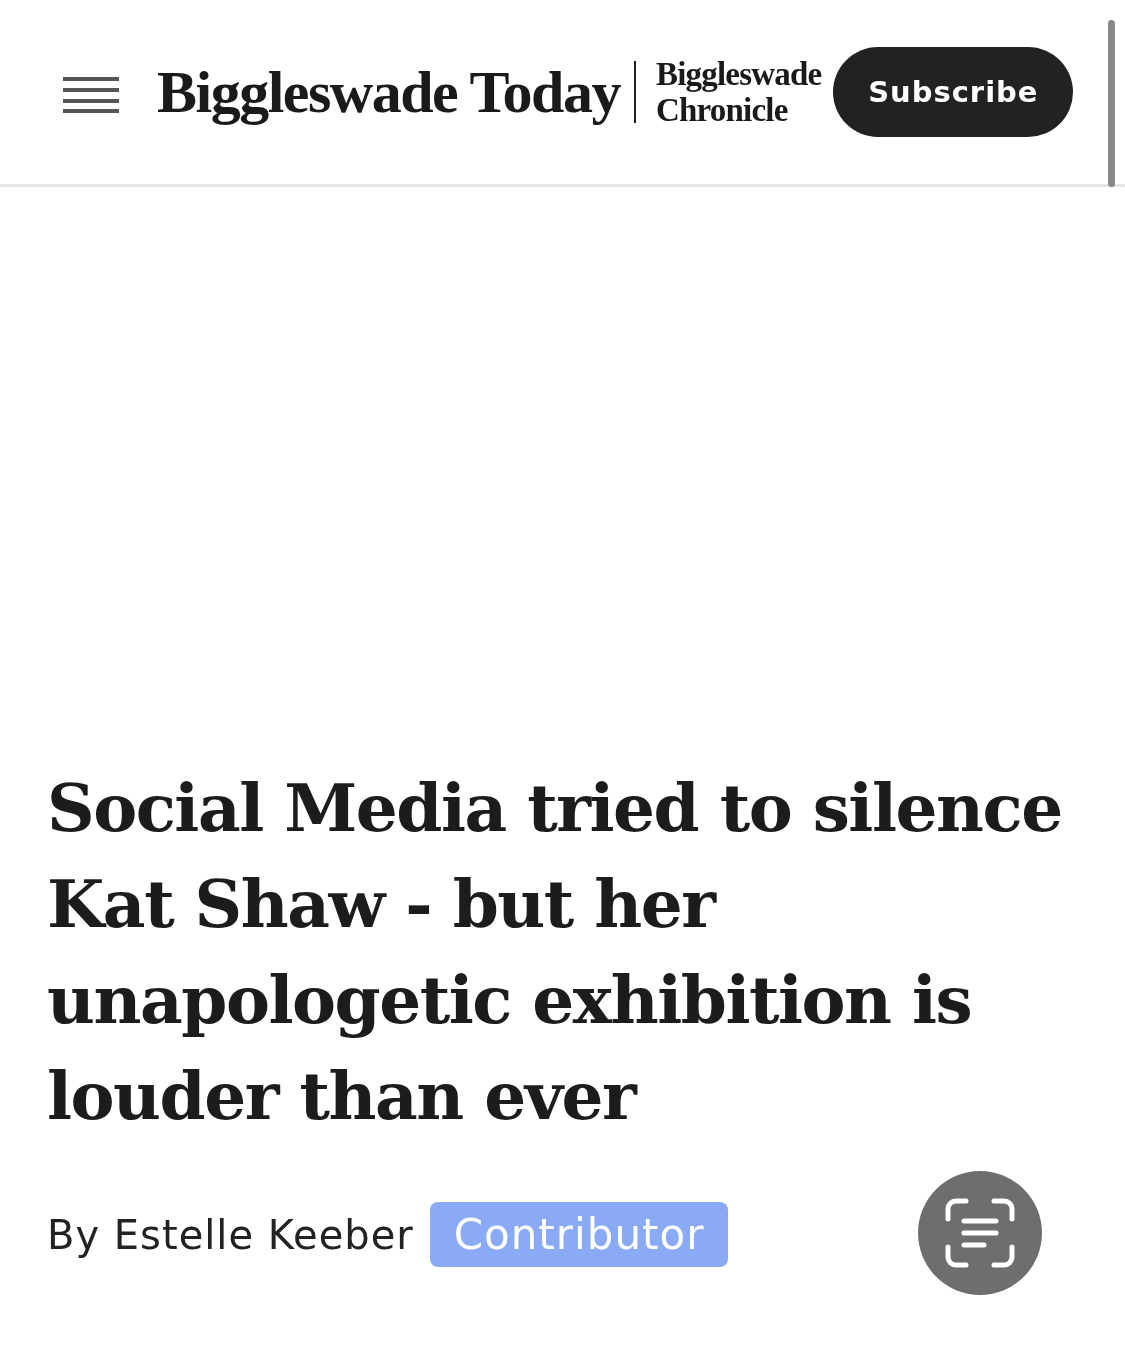 This screenshot has height=1369, width=1125. I want to click on byline: By Estelle Keeber, so click(230, 1234).